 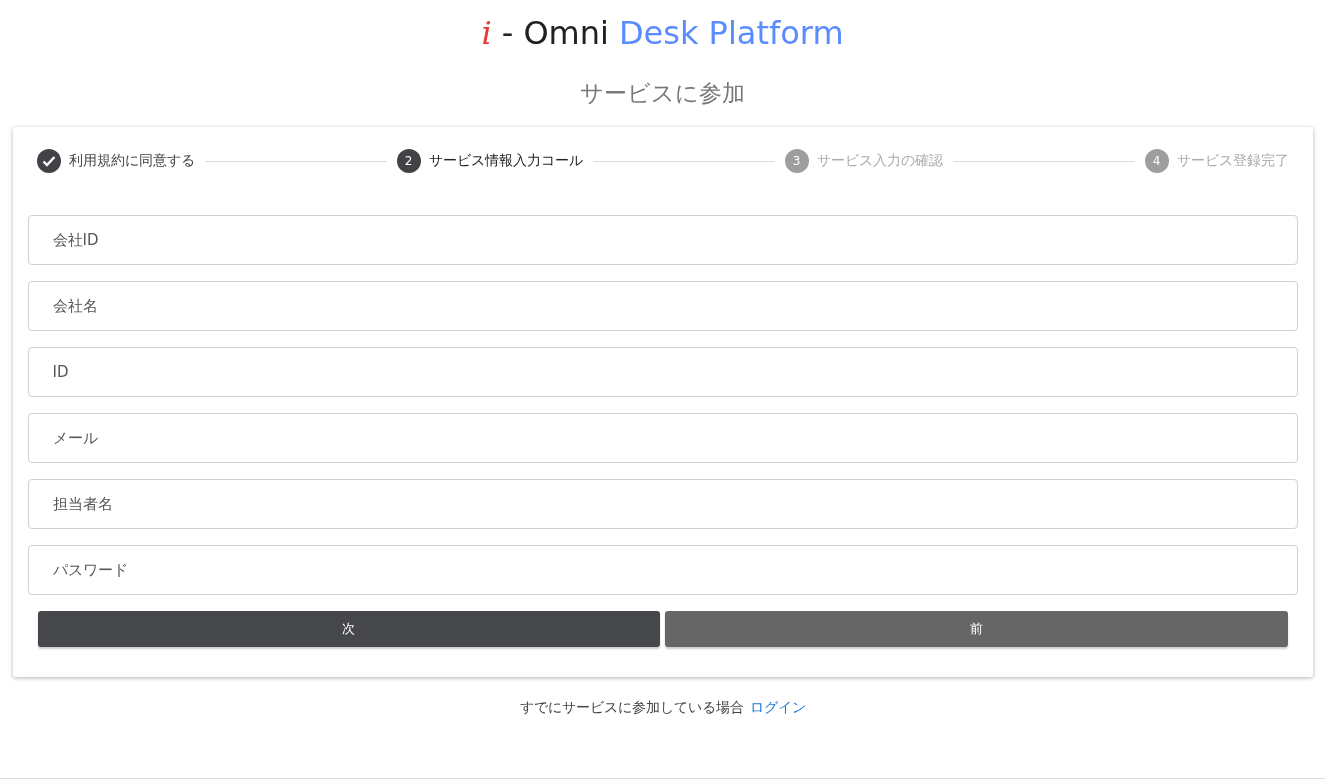 I want to click on input-field: パスワード, so click(x=662, y=570).